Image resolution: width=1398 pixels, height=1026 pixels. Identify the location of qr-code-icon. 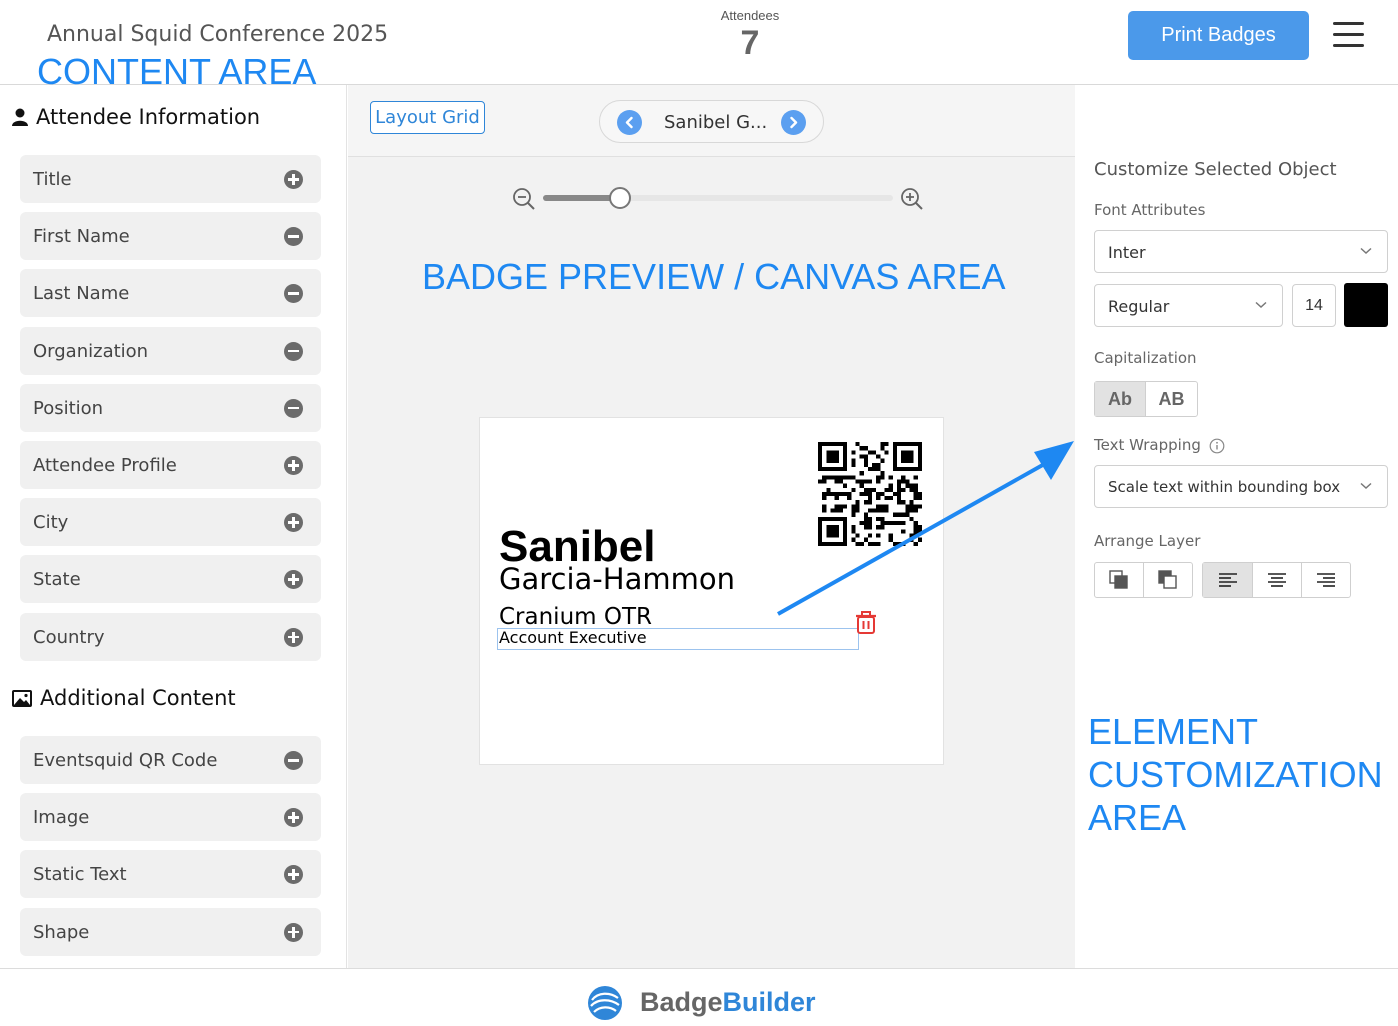
(870, 494).